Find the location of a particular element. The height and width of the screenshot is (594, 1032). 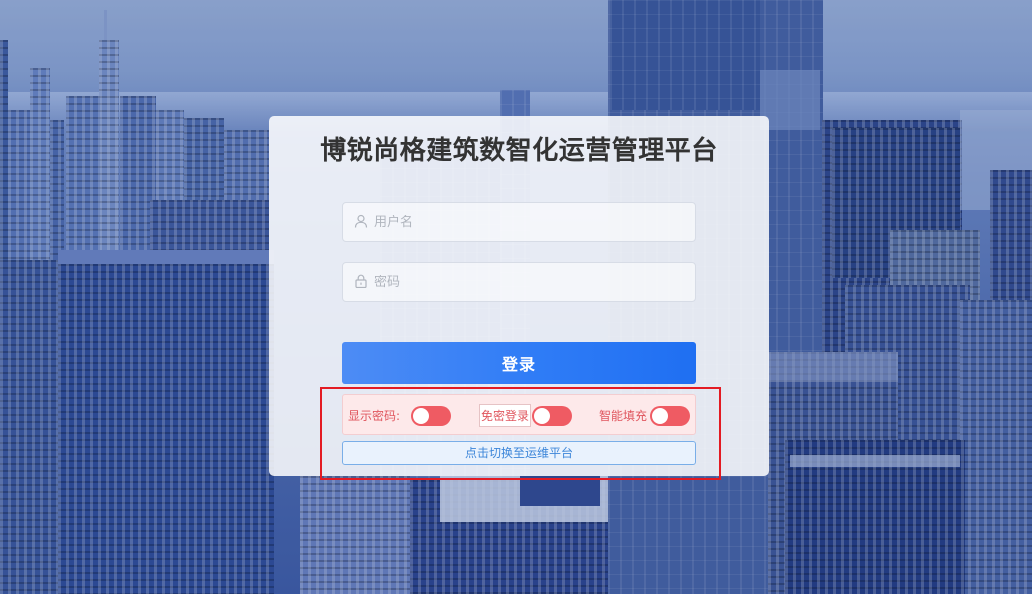

username-input is located at coordinates (524, 222).